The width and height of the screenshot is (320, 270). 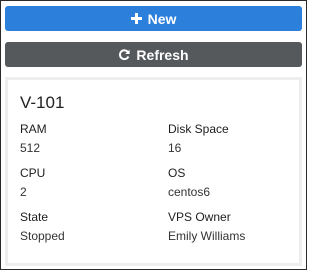 I want to click on refresh-button: Refresh, so click(x=153, y=54).